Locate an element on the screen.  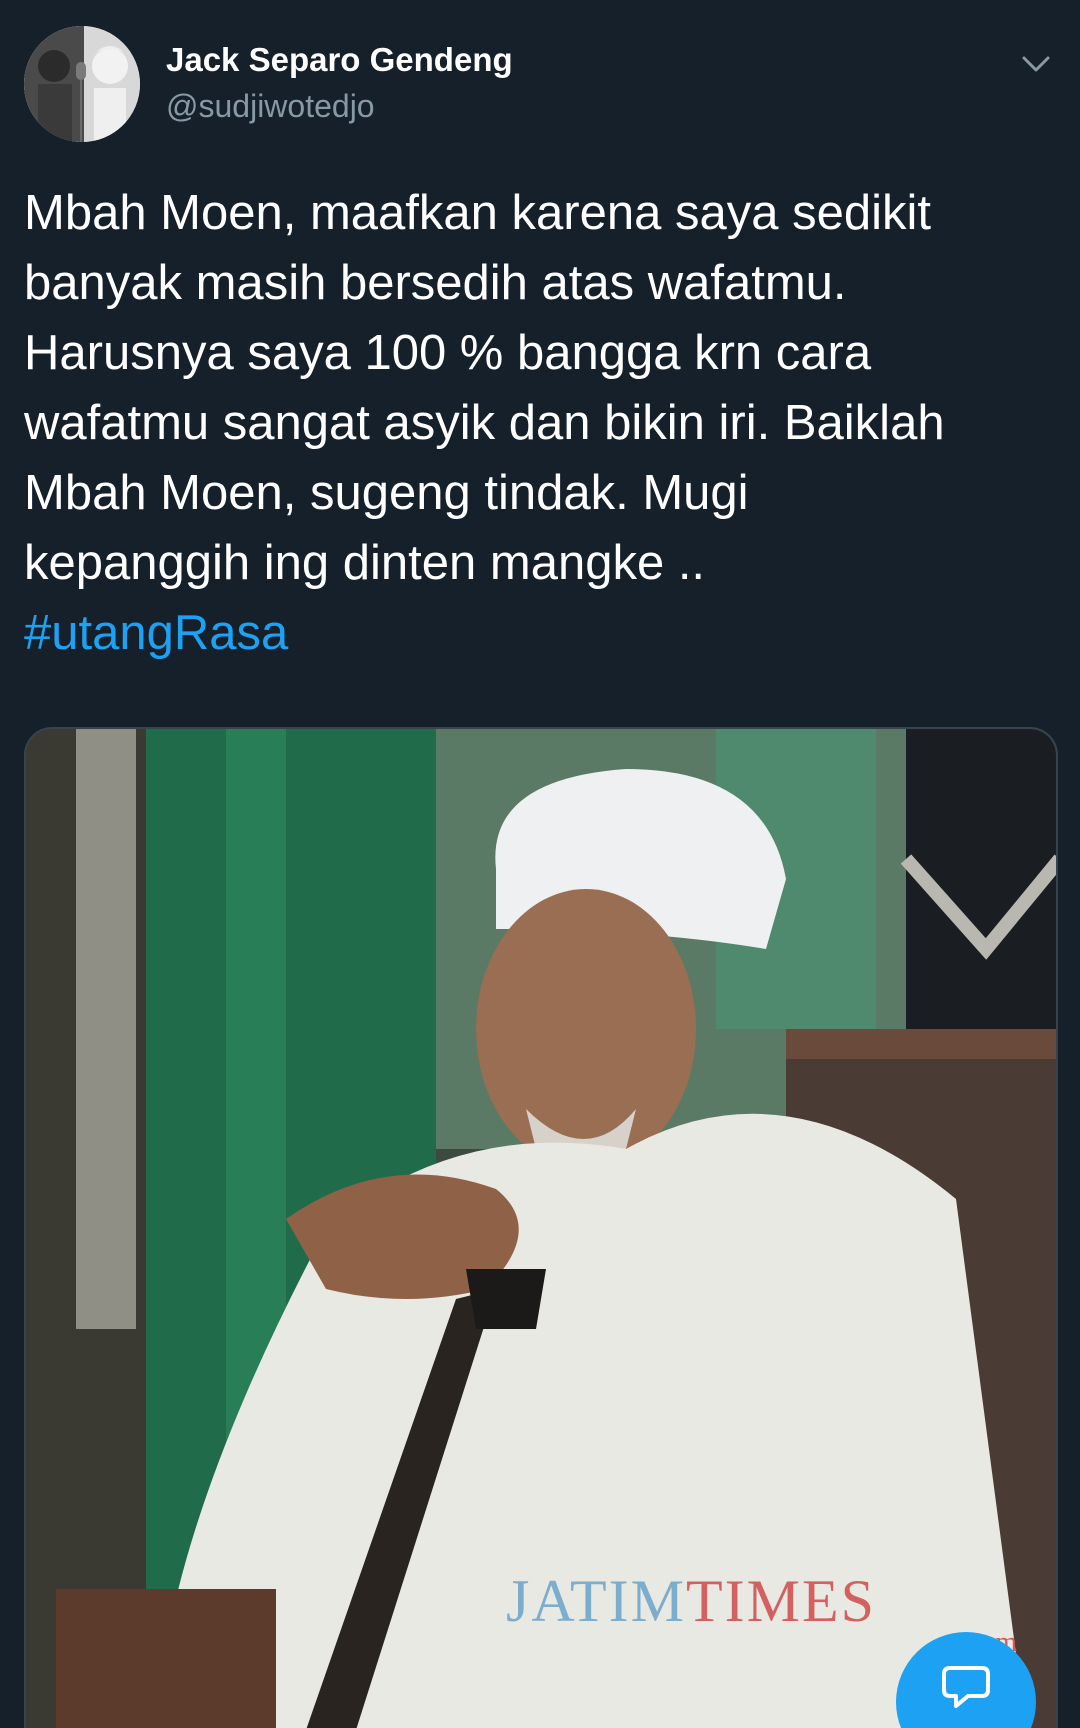
tweet-header: Jack Separo Gendeng @sudjiwotedjo is located at coordinates (539, 86).